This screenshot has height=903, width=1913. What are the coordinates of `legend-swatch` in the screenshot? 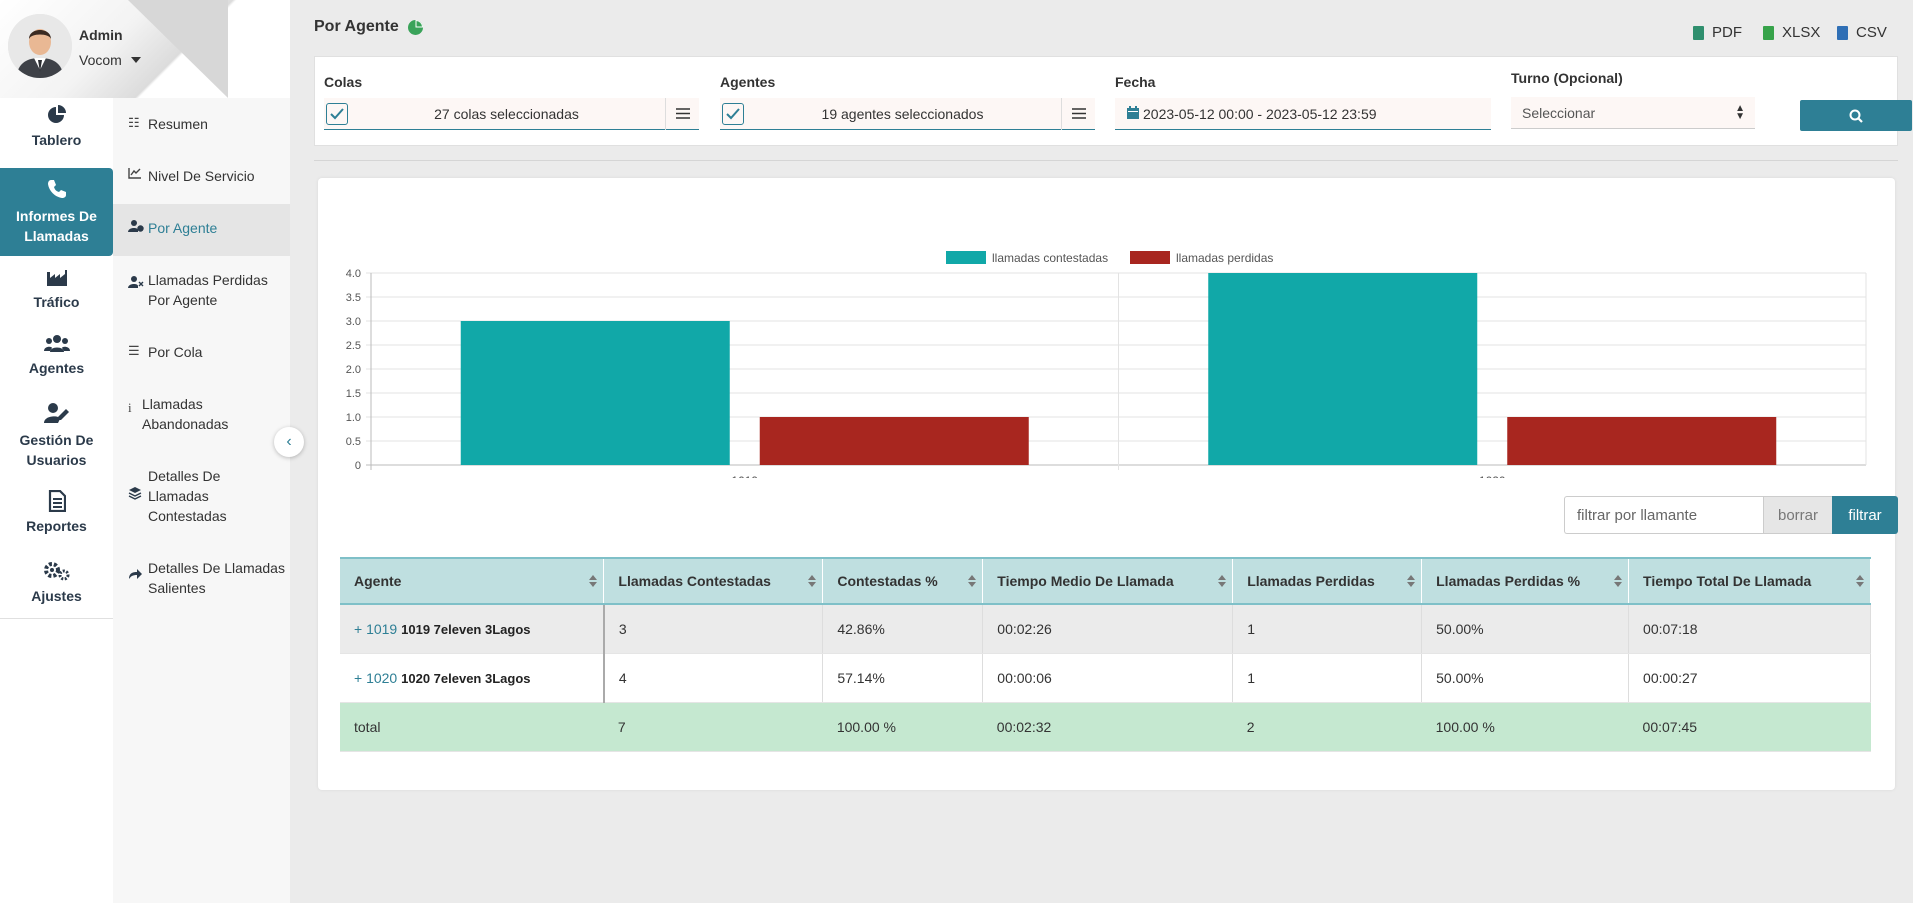 It's located at (1150, 257).